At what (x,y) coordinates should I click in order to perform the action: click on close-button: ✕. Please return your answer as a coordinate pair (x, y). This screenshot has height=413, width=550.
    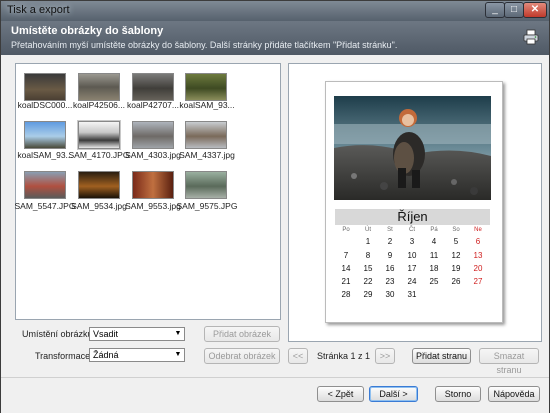
    Looking at the image, I should click on (535, 10).